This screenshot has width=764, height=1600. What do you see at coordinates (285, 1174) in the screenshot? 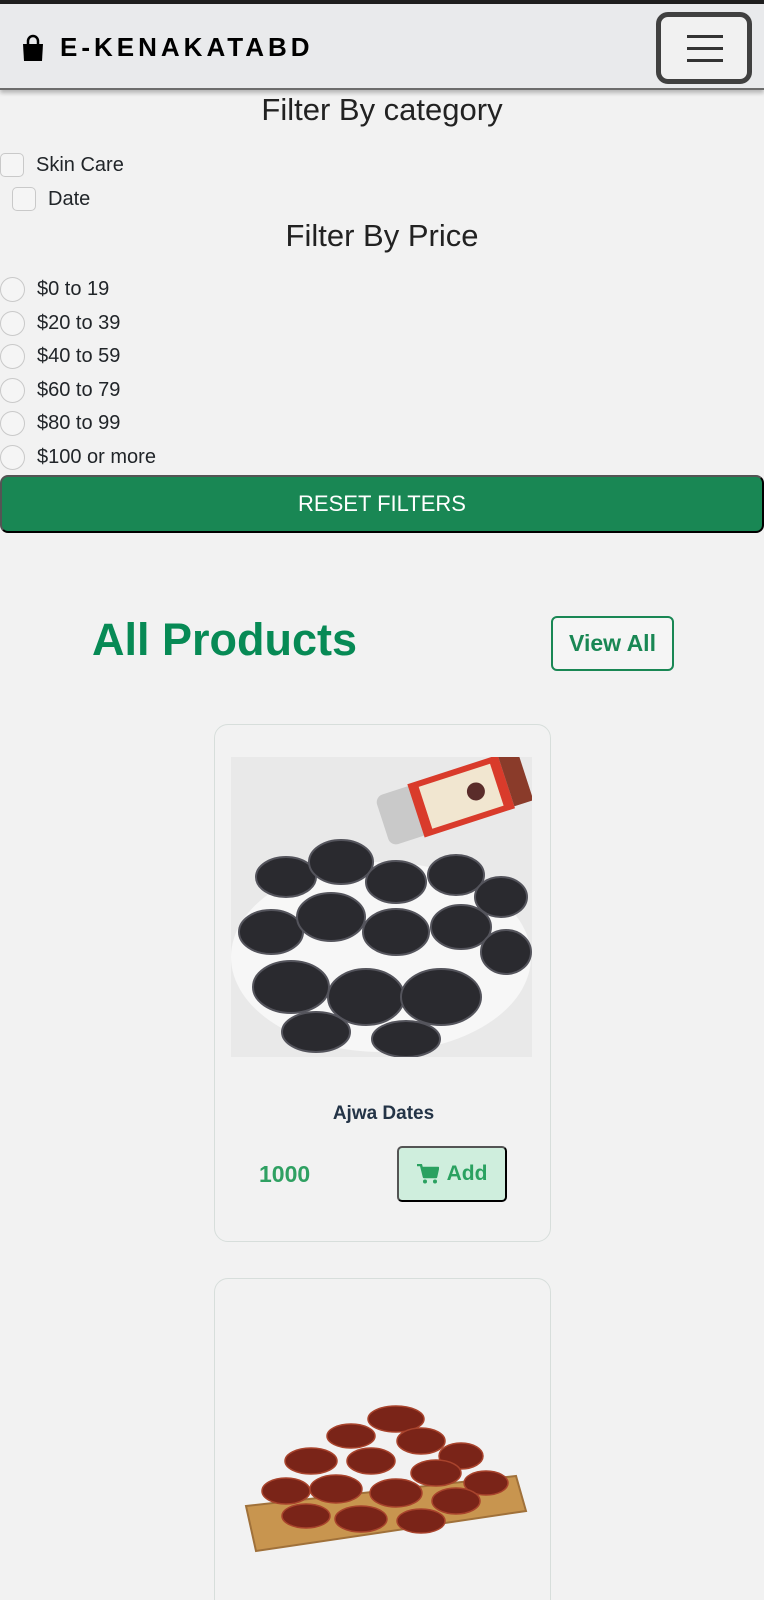
I see `product-price: 1000` at bounding box center [285, 1174].